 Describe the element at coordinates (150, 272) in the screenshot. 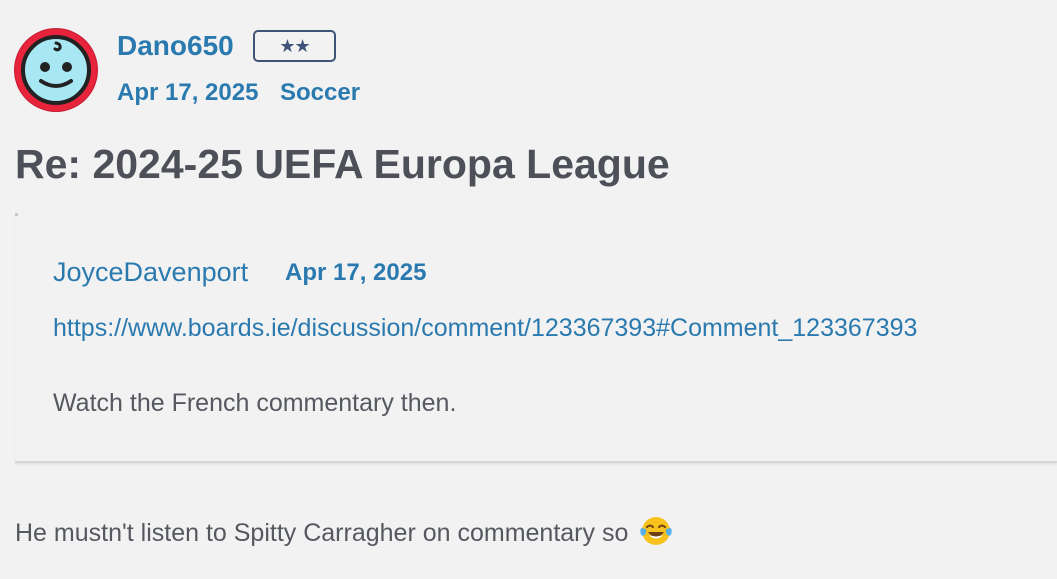

I see `quote-author: JoyceDavenport` at that location.